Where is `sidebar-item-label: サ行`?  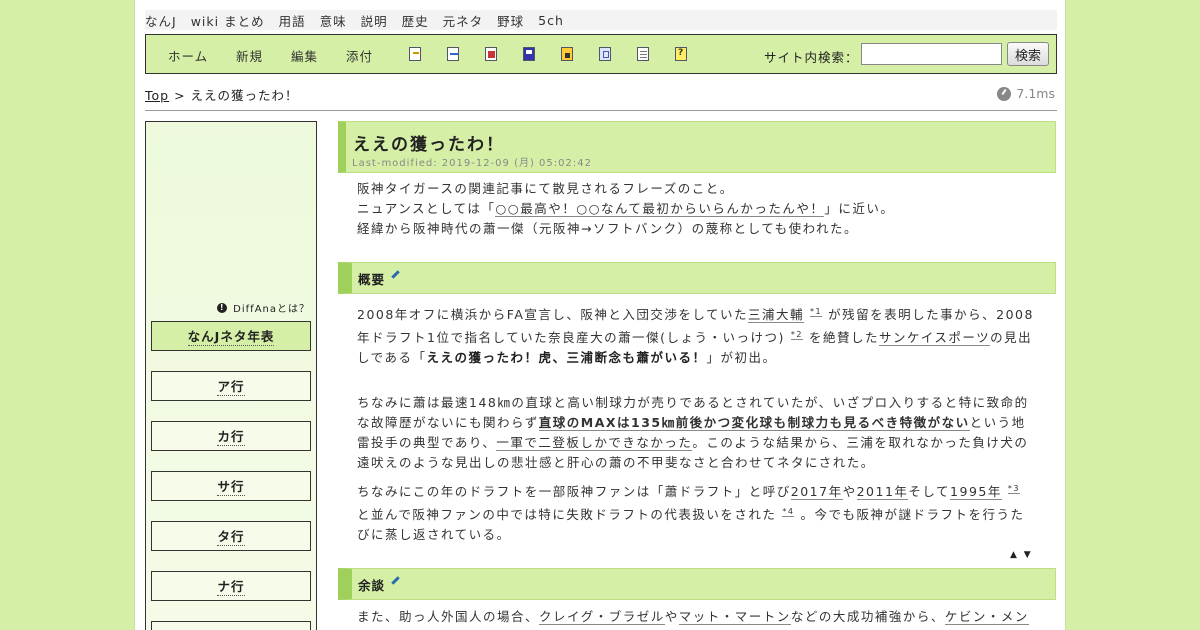 sidebar-item-label: サ行 is located at coordinates (231, 486).